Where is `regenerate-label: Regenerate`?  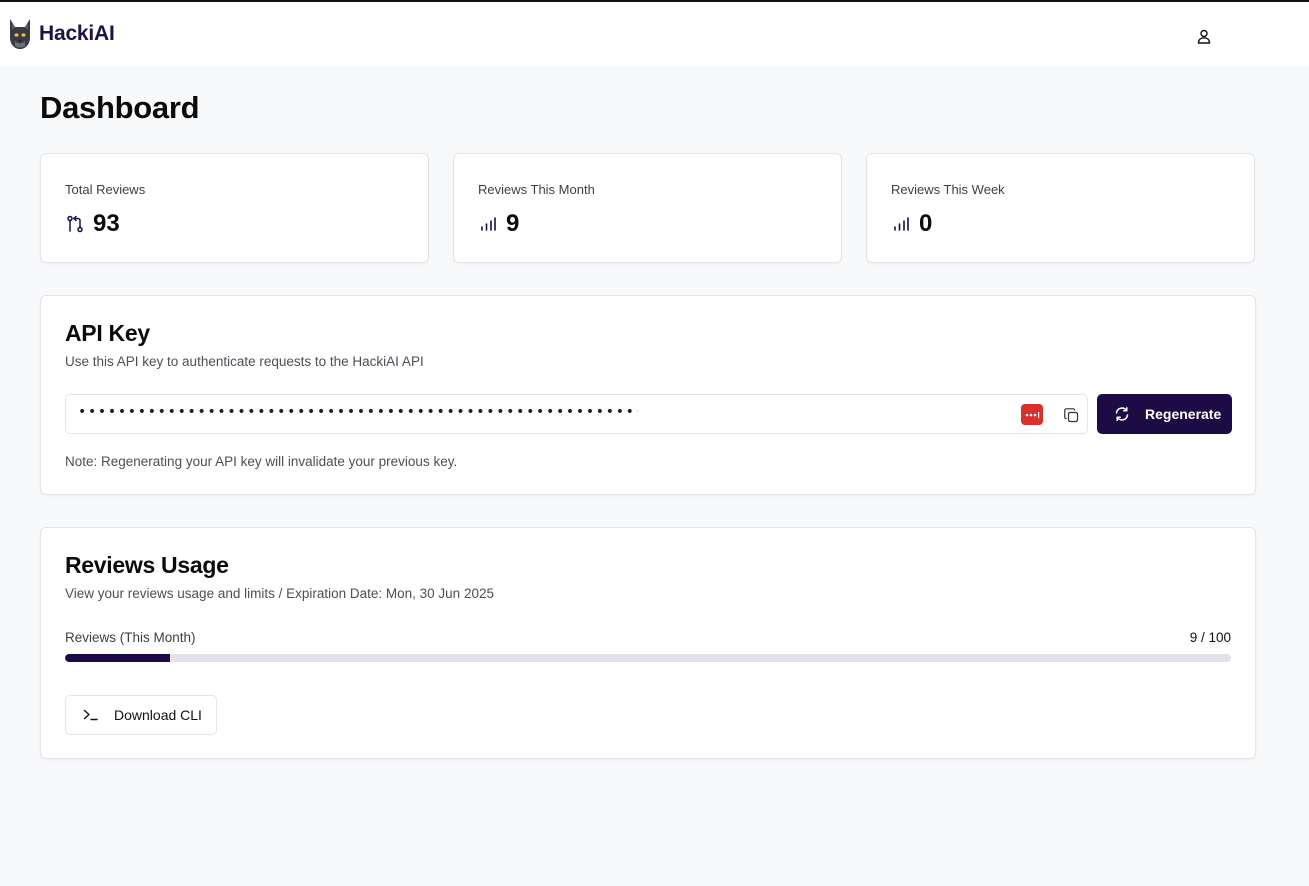 regenerate-label: Regenerate is located at coordinates (1183, 414).